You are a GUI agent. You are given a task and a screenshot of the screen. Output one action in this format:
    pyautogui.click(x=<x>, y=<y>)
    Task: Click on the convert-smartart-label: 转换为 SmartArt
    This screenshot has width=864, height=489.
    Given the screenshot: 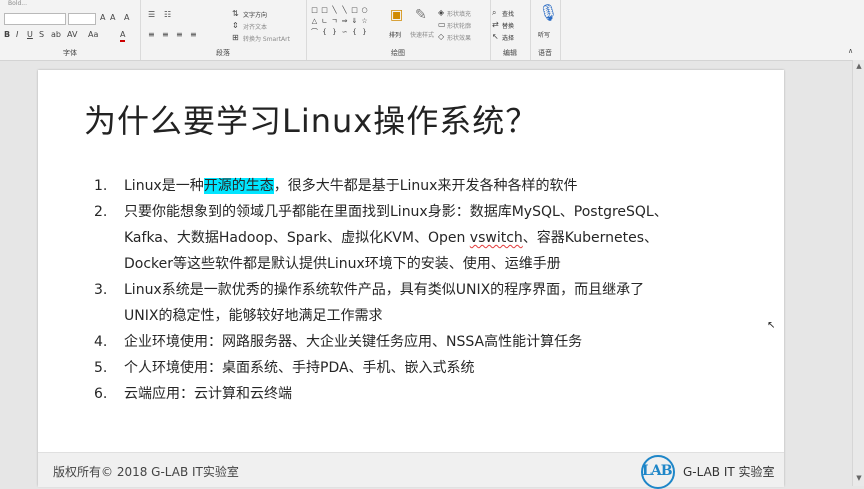 What is the action you would take?
    pyautogui.click(x=266, y=38)
    